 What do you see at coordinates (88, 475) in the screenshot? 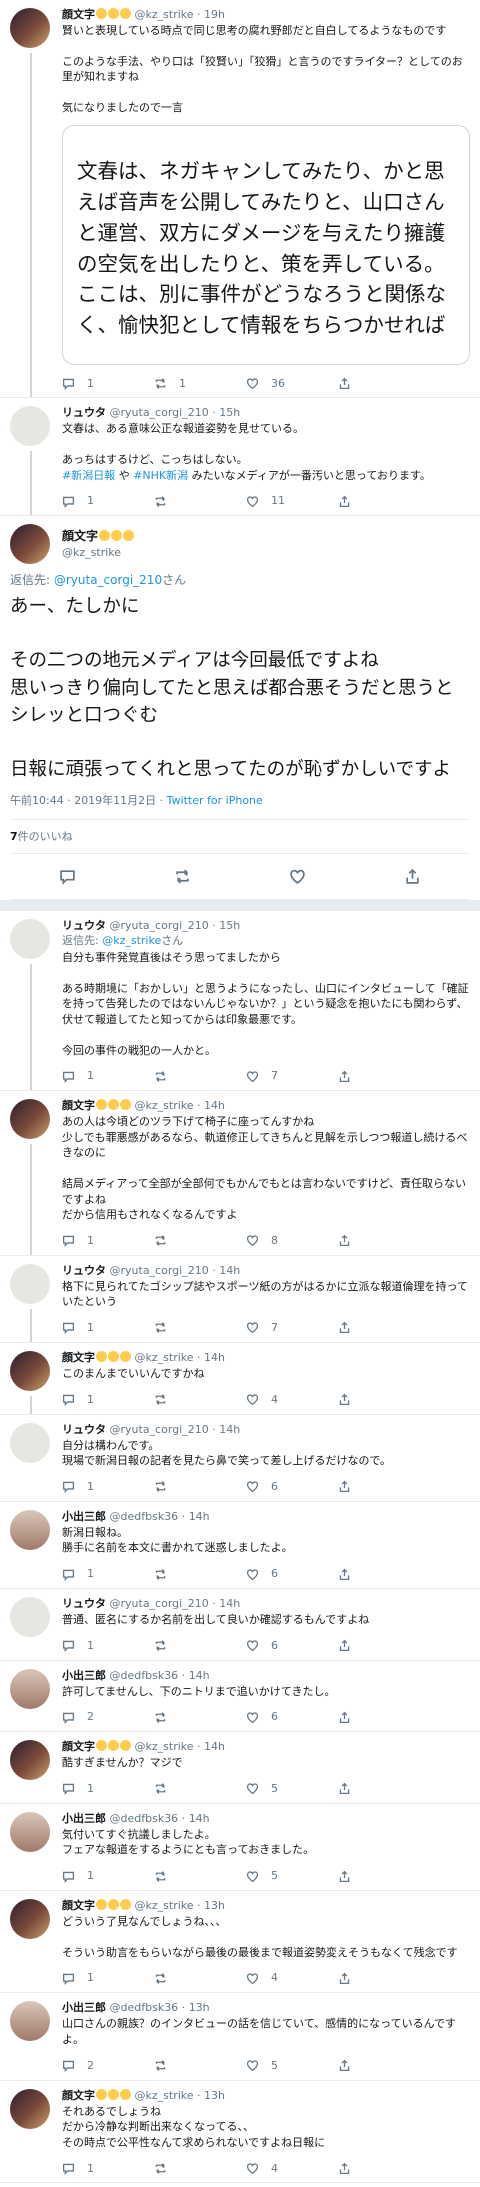
I see `hashtag-link: #新潟日報` at bounding box center [88, 475].